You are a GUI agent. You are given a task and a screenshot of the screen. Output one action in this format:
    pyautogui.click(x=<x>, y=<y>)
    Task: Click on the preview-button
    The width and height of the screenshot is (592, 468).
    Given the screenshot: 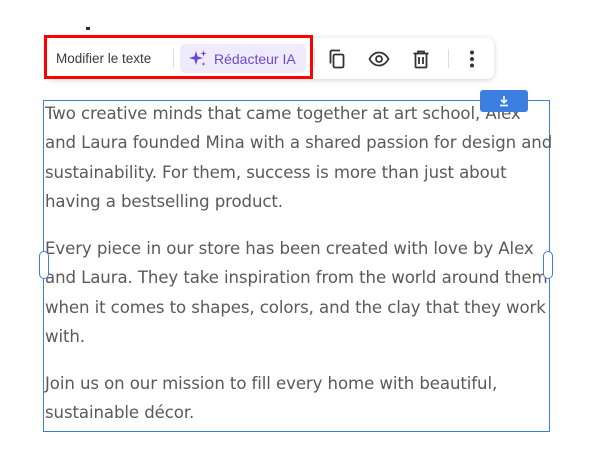 What is the action you would take?
    pyautogui.click(x=379, y=59)
    